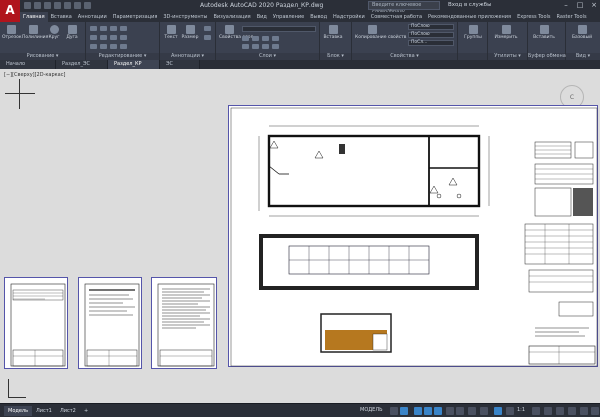  Describe the element at coordinates (34, 75) in the screenshot. I see `viewport-controls: [−][Сверху][2D-каркас]` at that location.